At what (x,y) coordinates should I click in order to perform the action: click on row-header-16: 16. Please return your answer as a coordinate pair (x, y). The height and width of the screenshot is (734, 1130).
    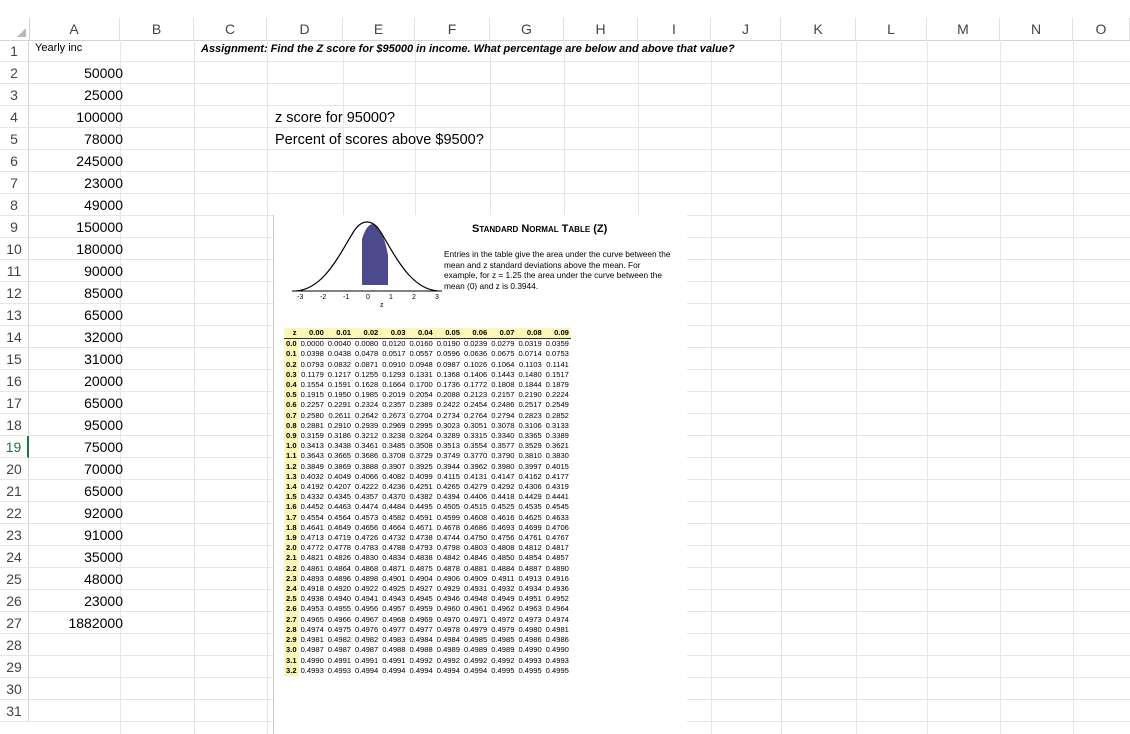
    Looking at the image, I should click on (14, 381).